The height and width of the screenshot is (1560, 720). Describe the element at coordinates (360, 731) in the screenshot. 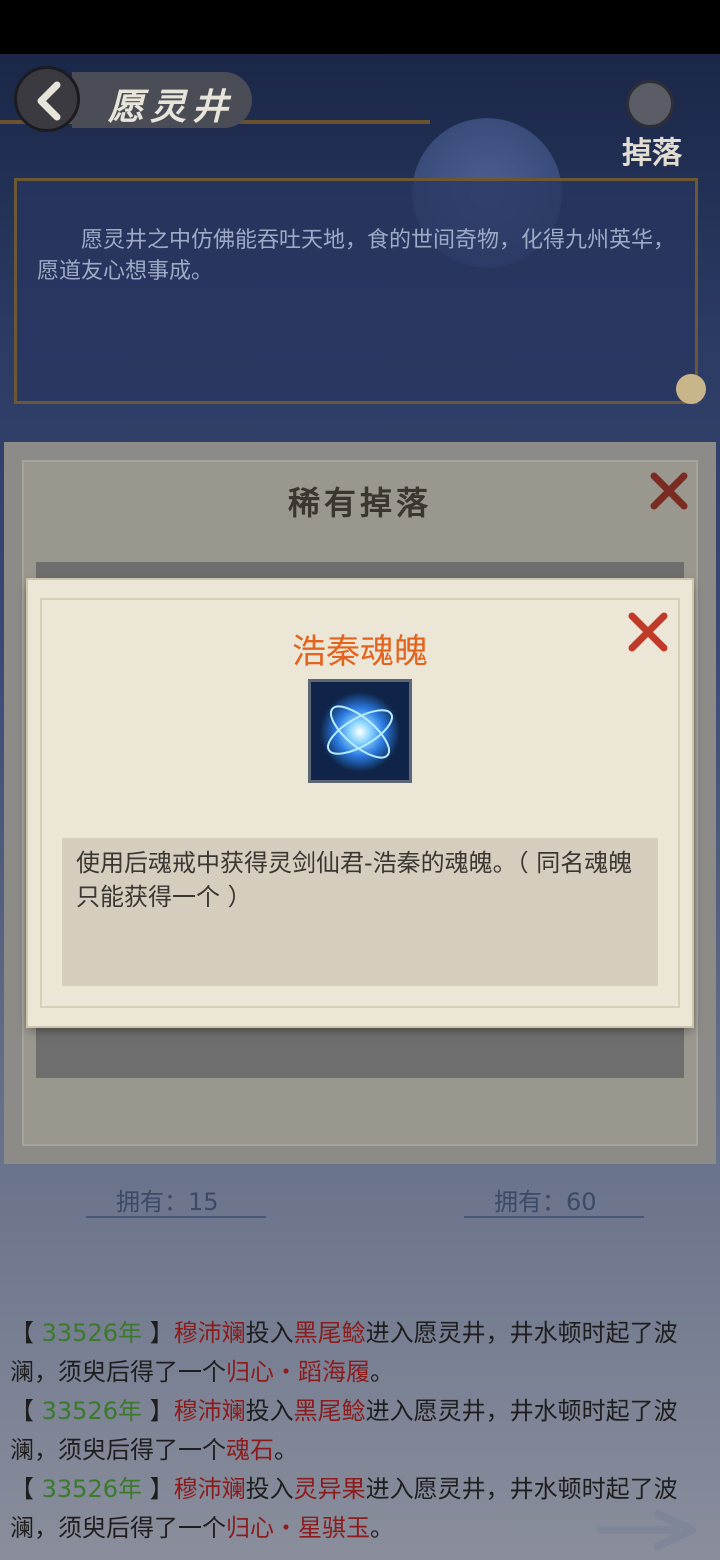

I see `soul-orb-icon` at that location.